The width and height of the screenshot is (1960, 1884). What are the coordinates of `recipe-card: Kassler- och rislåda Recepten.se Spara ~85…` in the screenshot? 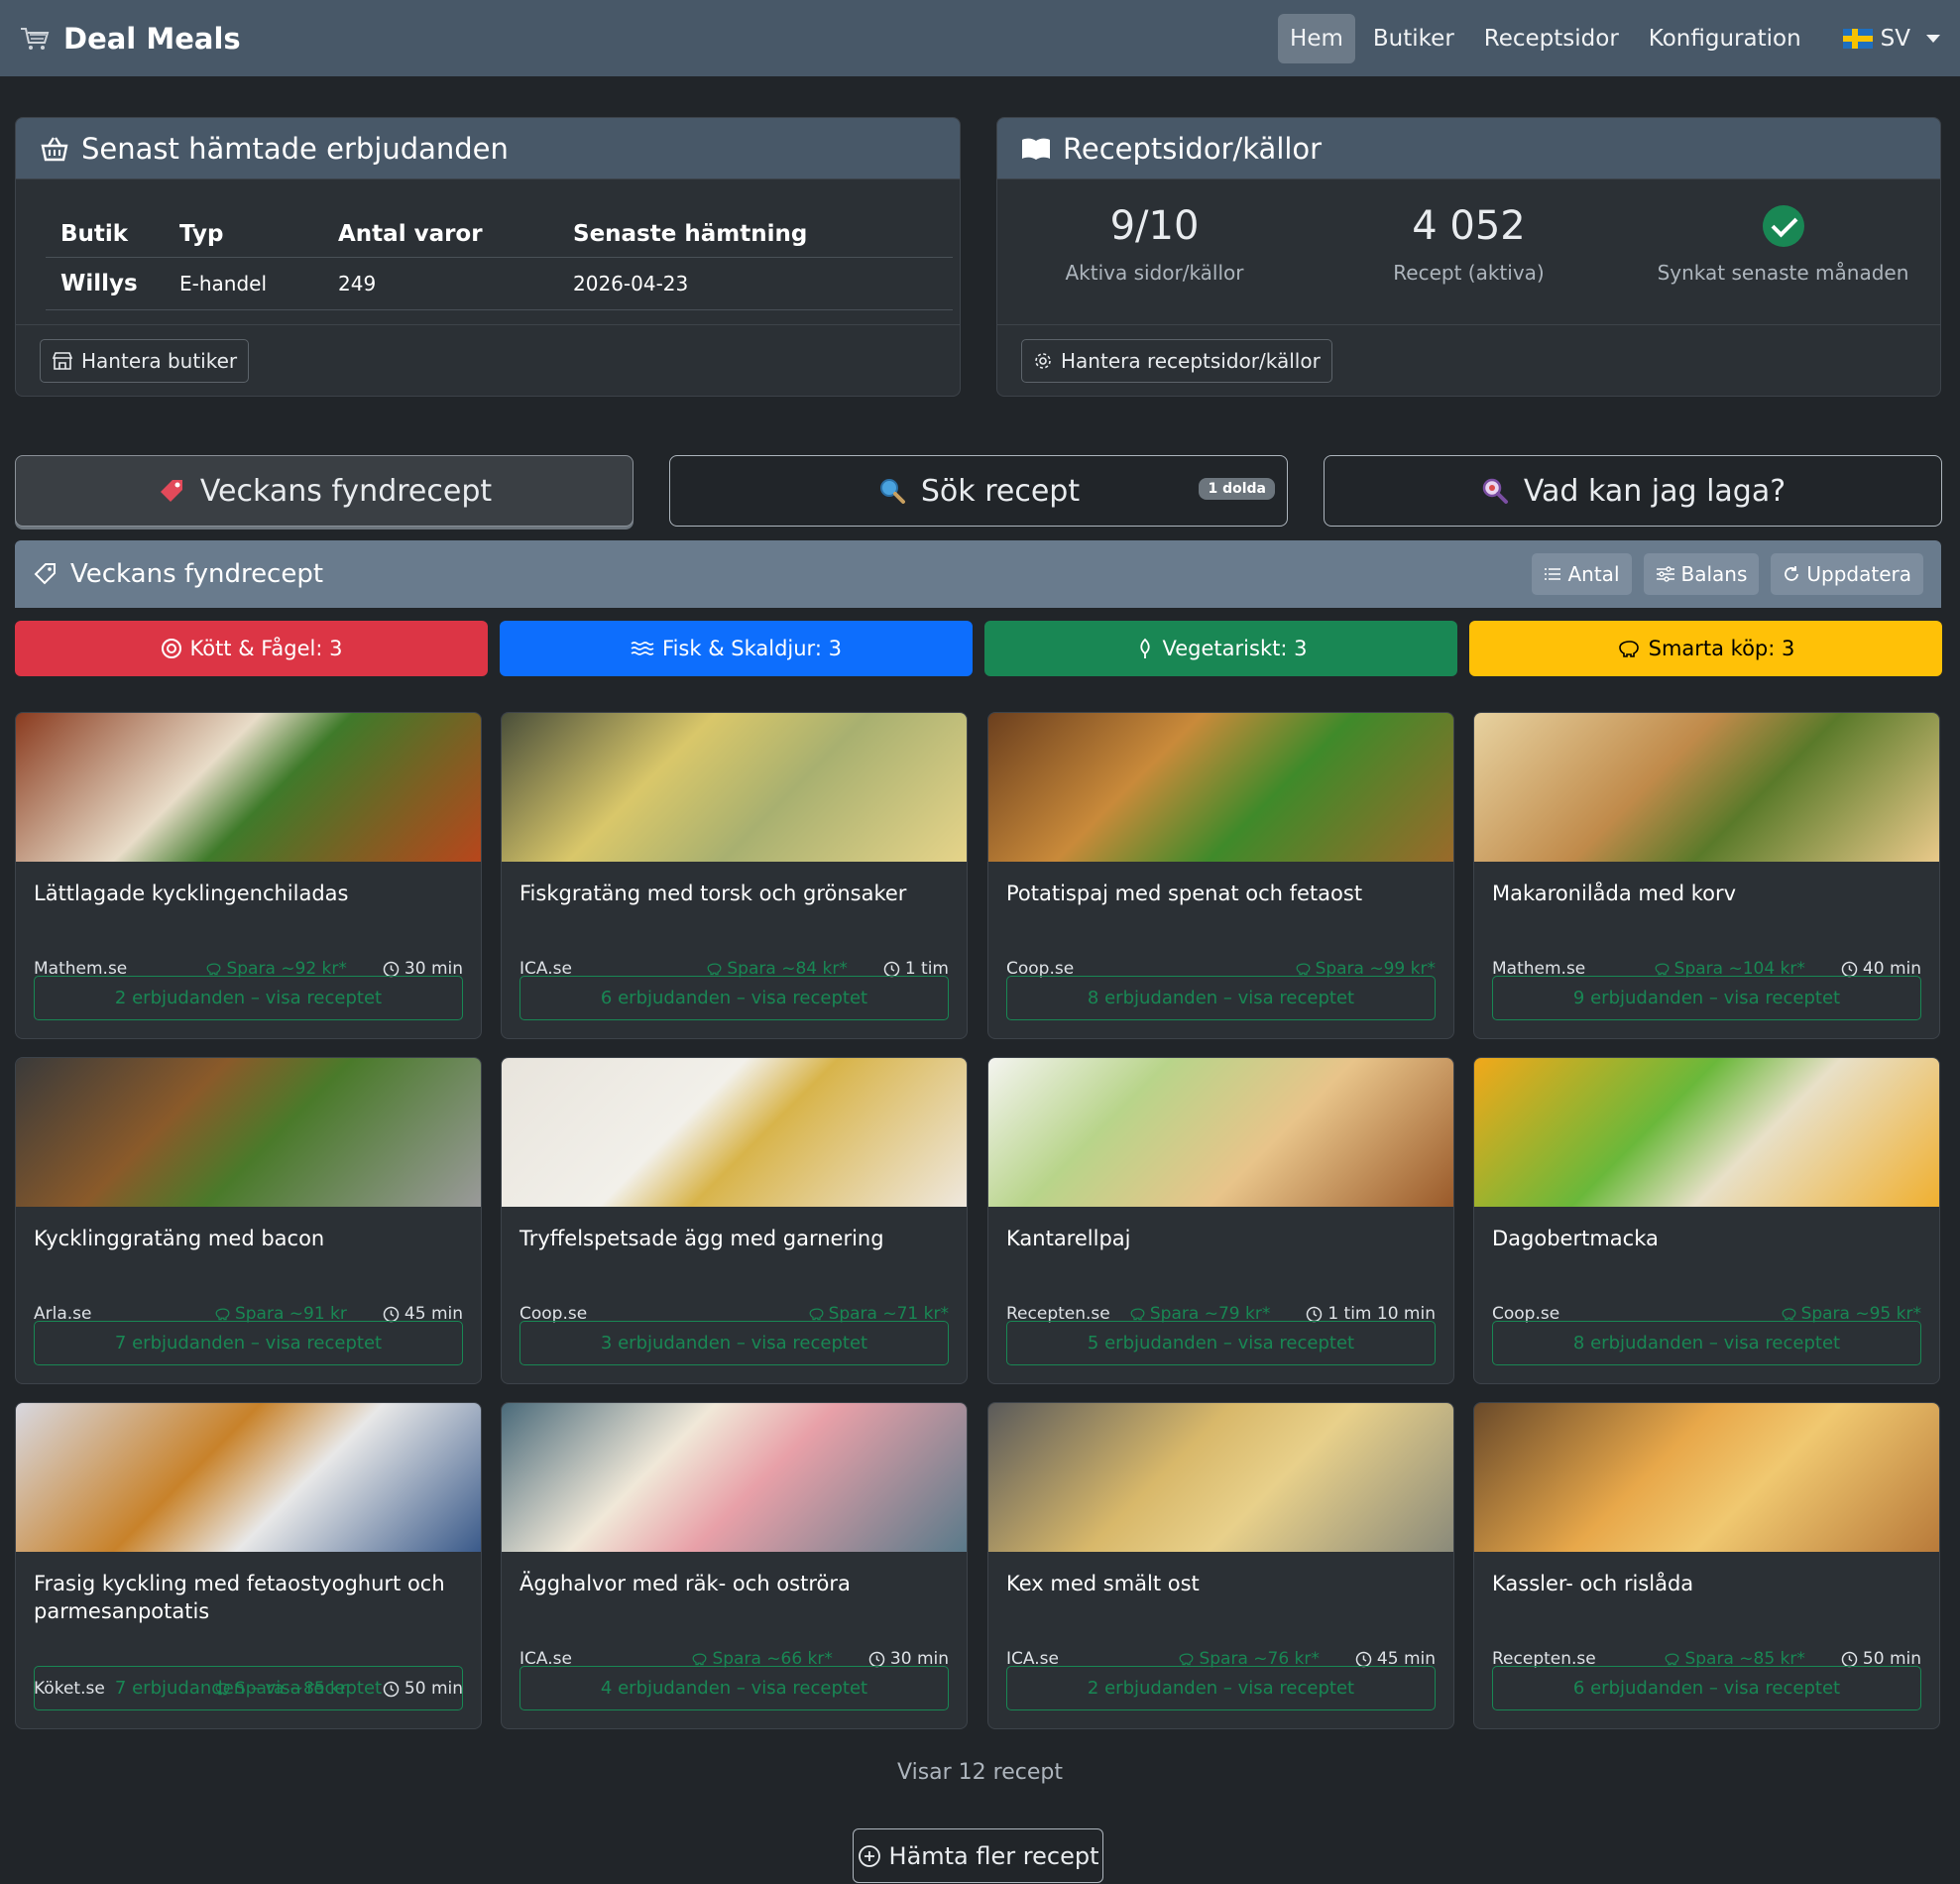 It's located at (1706, 1565).